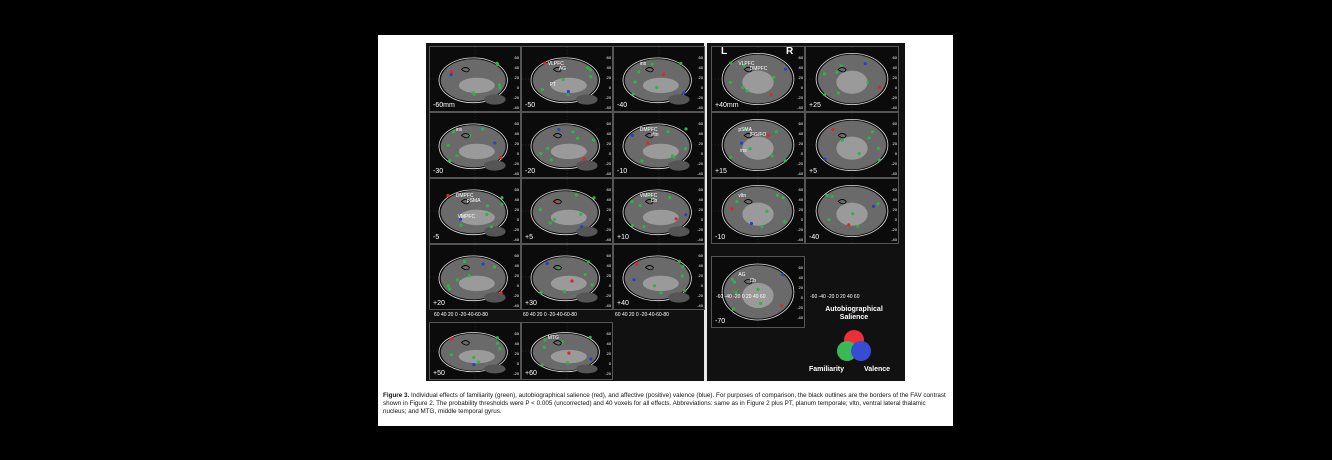 This screenshot has height=460, width=1332. I want to click on slice-coordinate-label: -60mm, so click(444, 105).